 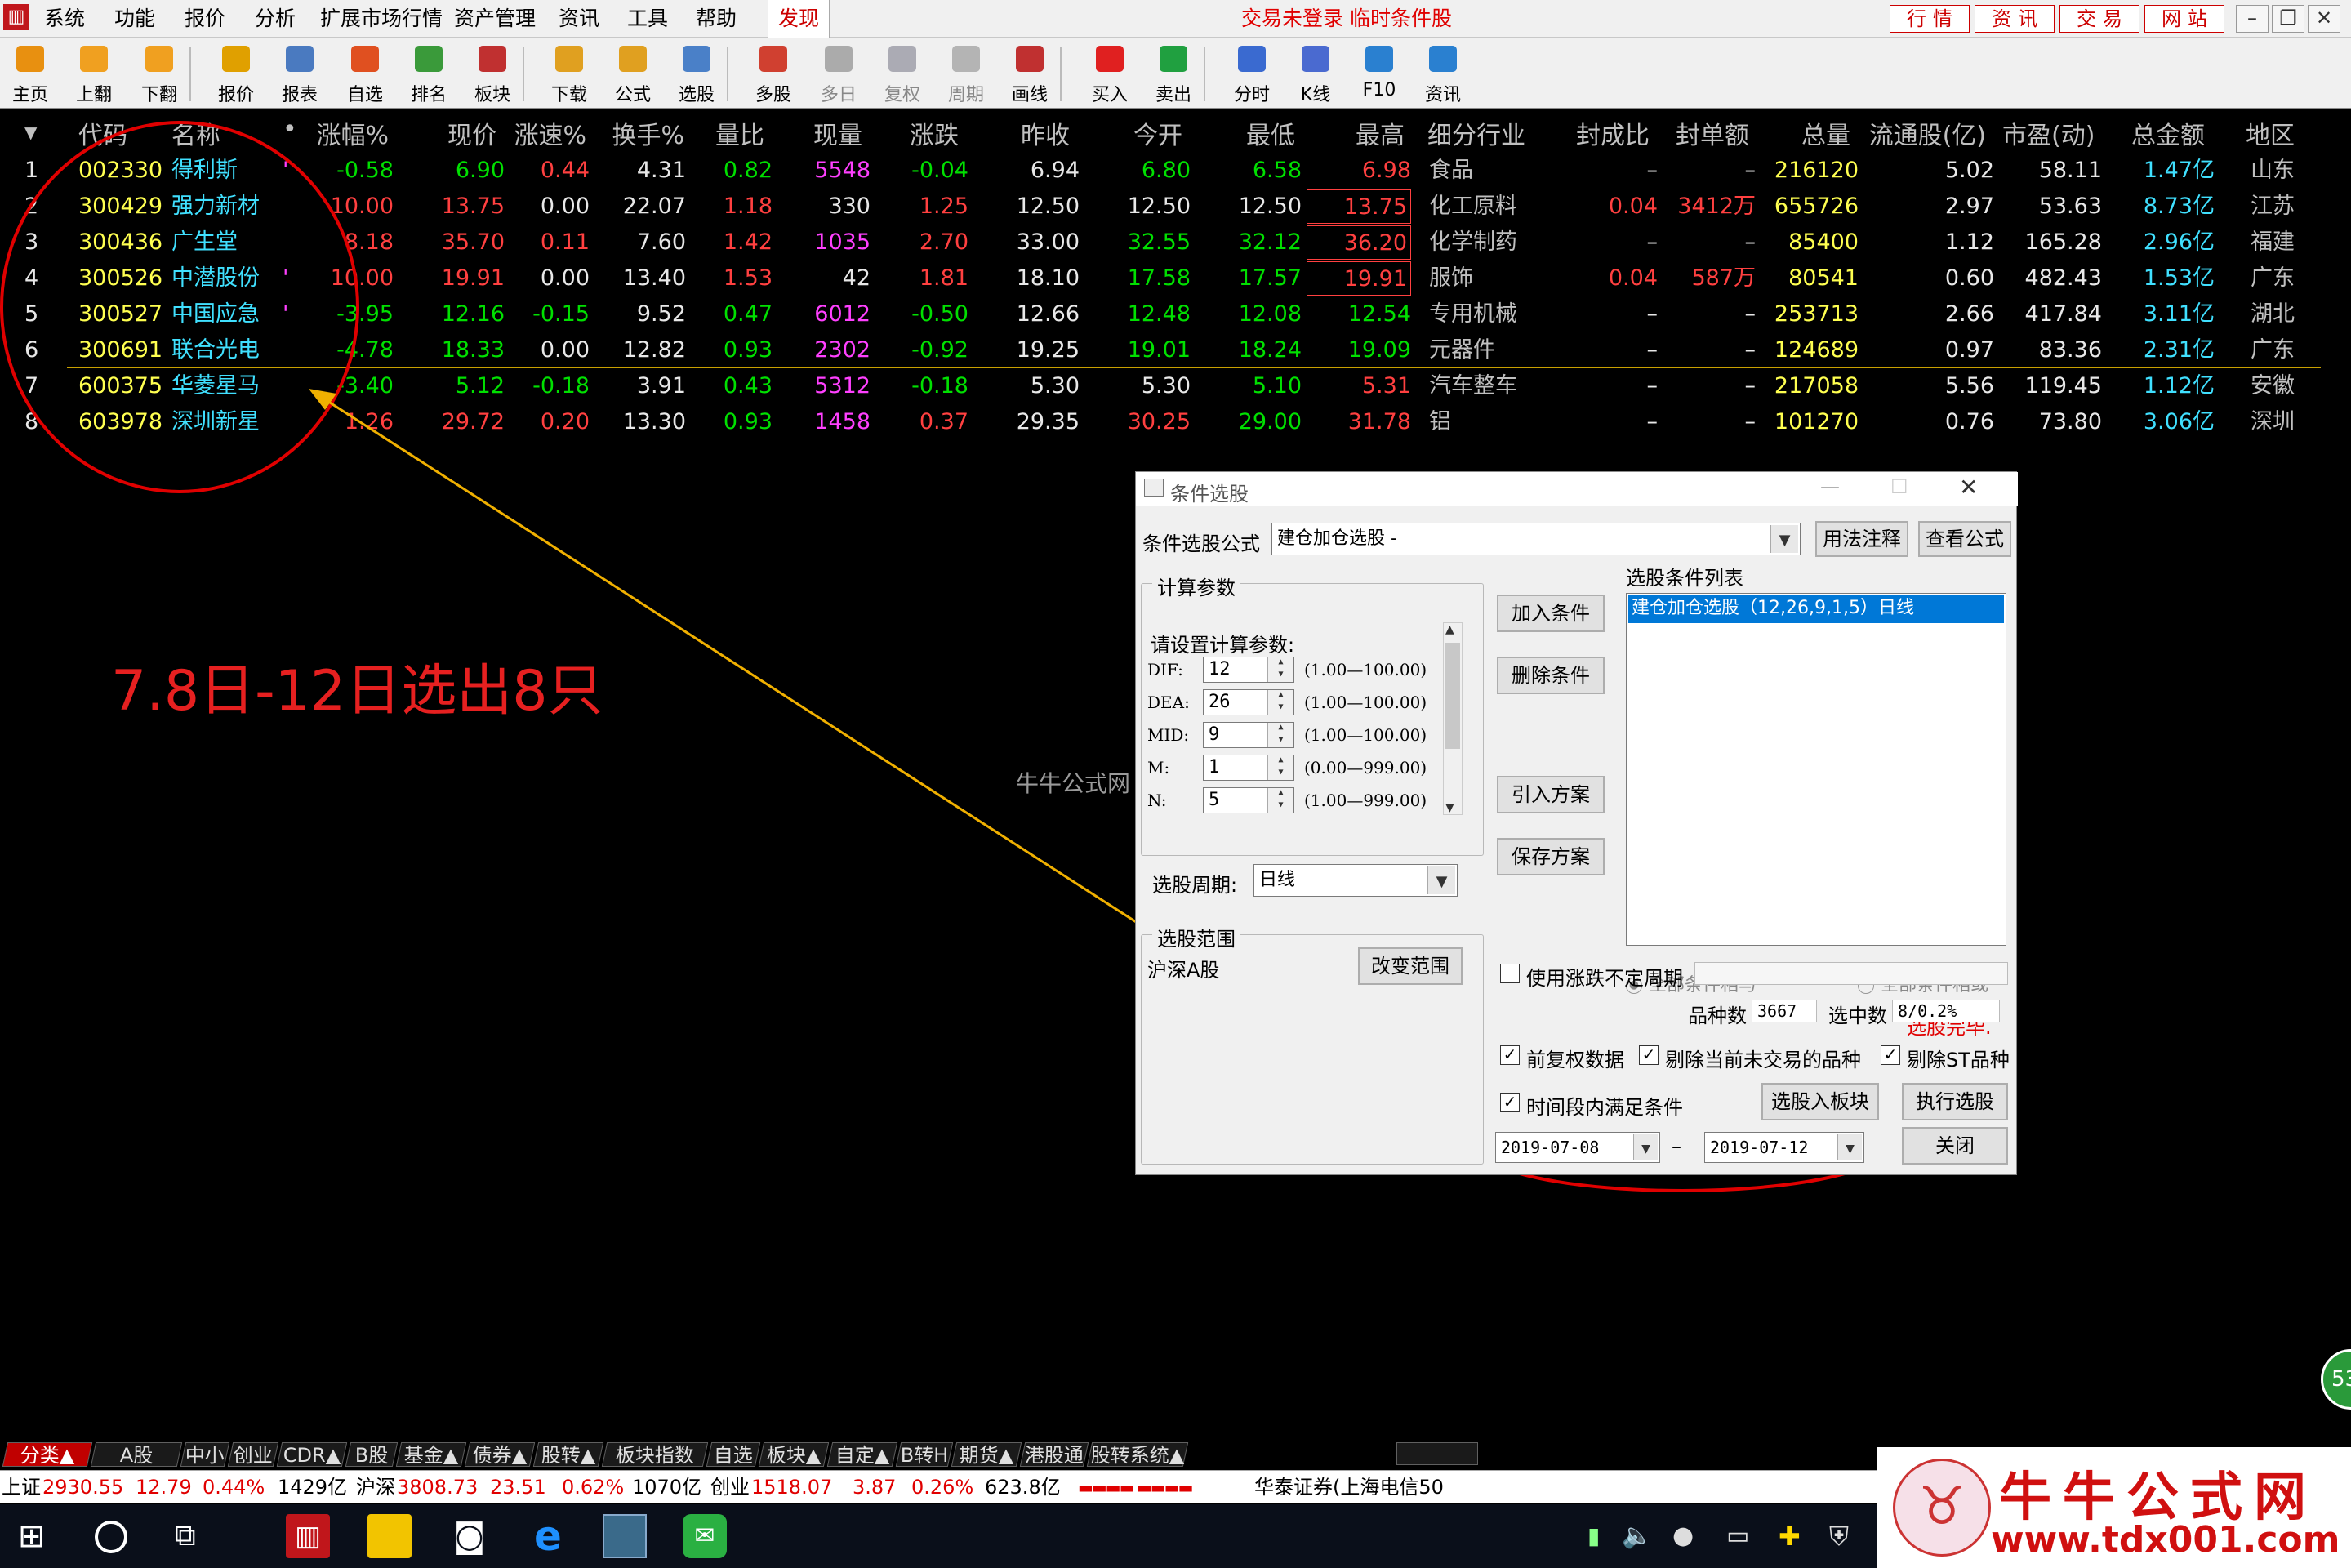 I want to click on tab-15: 港股通, so click(x=1054, y=1454).